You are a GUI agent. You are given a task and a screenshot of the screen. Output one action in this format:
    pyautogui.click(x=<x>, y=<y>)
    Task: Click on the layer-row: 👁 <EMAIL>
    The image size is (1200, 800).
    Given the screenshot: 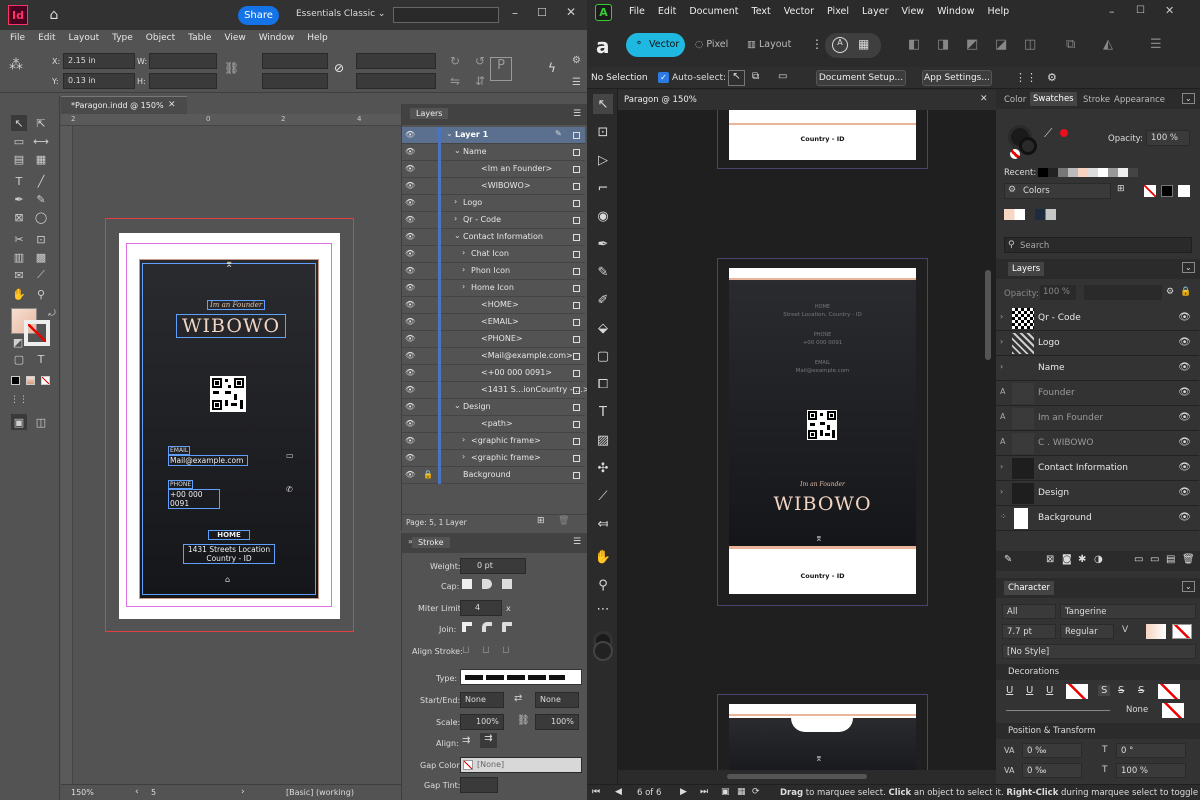 What is the action you would take?
    pyautogui.click(x=493, y=322)
    